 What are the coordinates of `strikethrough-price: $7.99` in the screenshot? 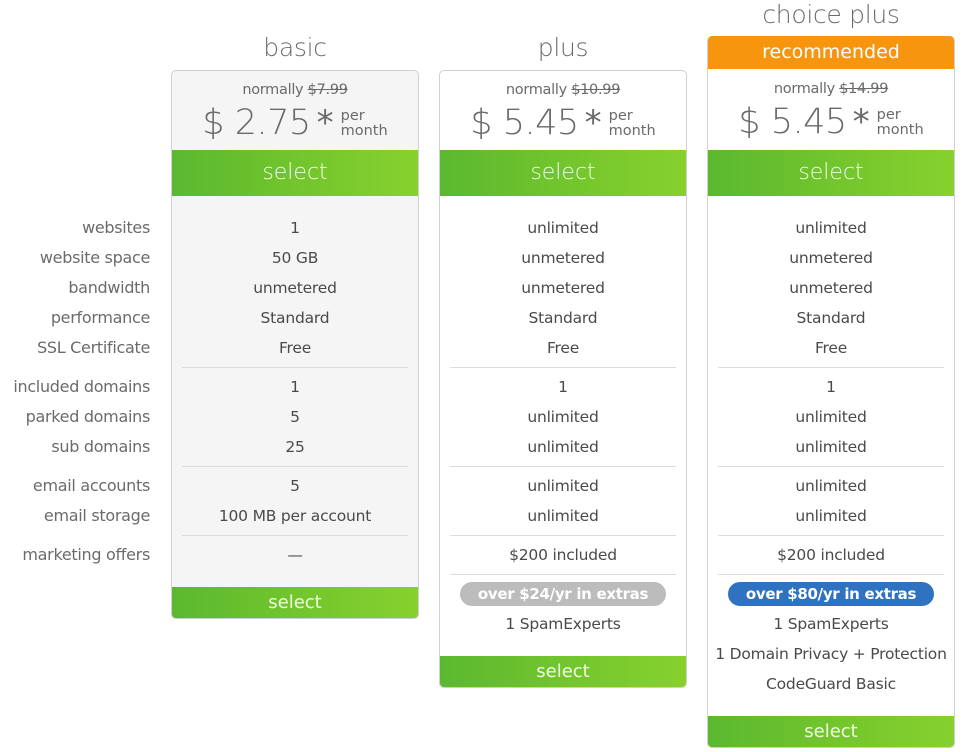 It's located at (327, 90).